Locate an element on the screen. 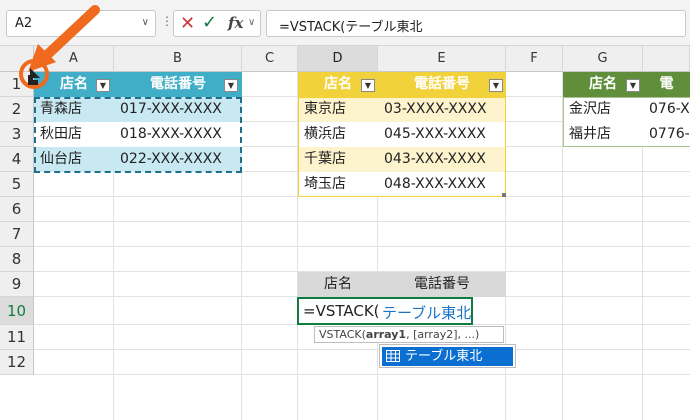 The width and height of the screenshot is (690, 420). tooltip-current-arg: array1 is located at coordinates (386, 334).